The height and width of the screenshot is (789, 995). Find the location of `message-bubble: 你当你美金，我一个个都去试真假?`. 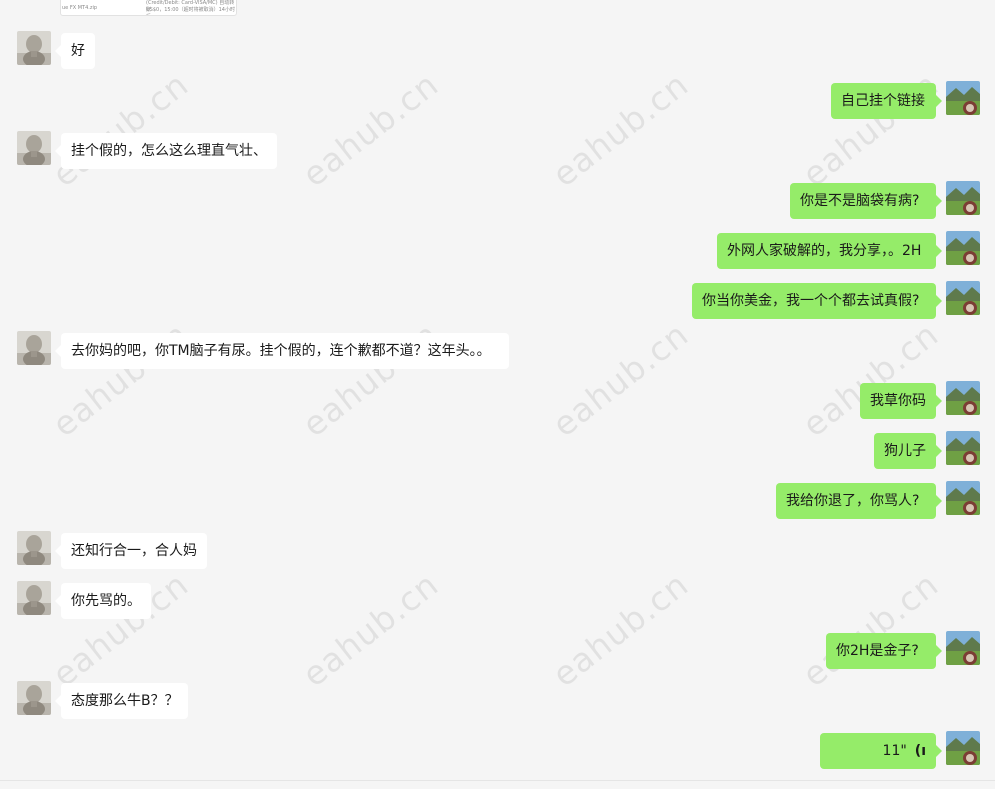

message-bubble: 你当你美金，我一个个都去试真假? is located at coordinates (817, 301).